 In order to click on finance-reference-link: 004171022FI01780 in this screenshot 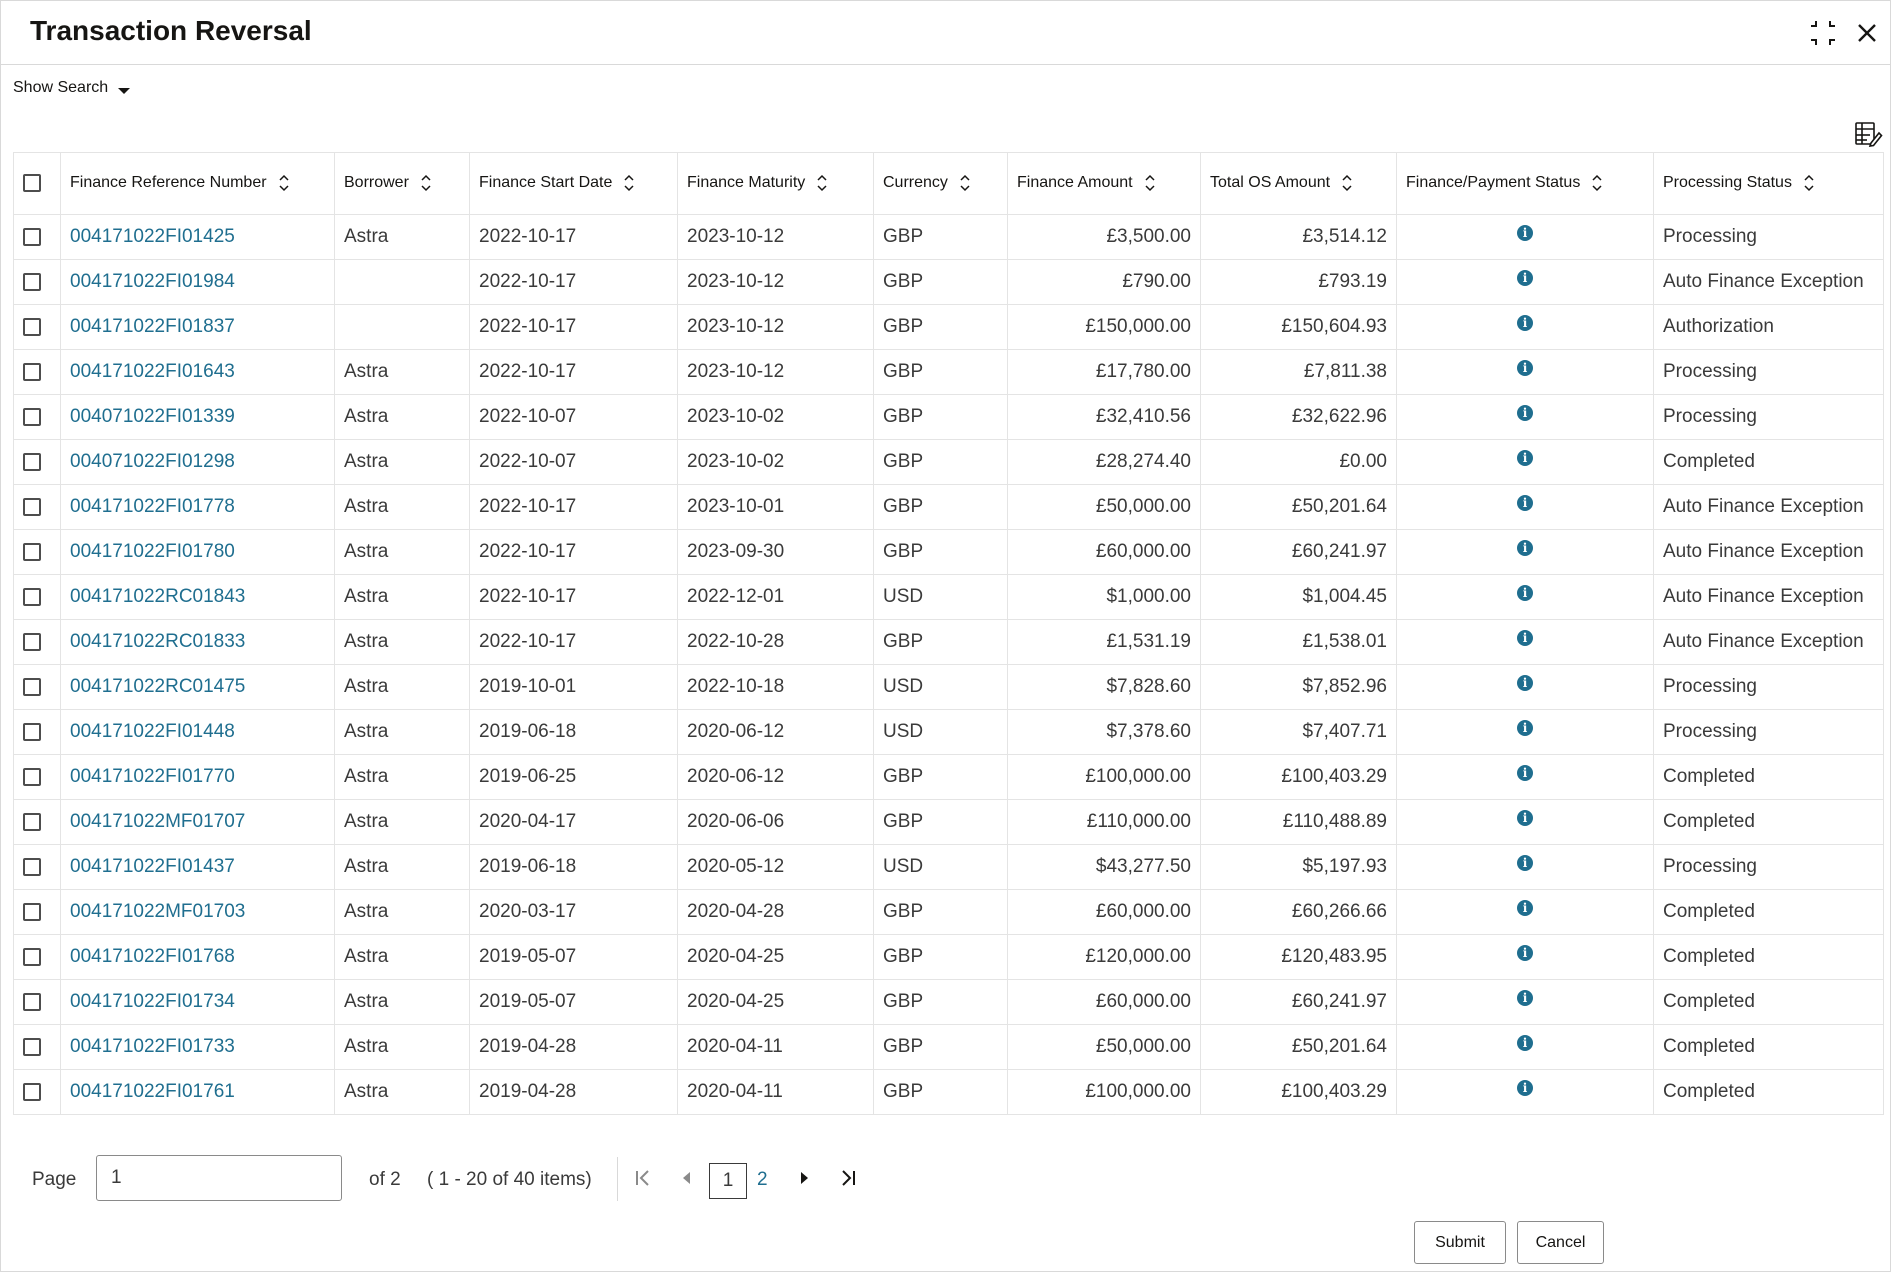, I will do `click(197, 552)`.